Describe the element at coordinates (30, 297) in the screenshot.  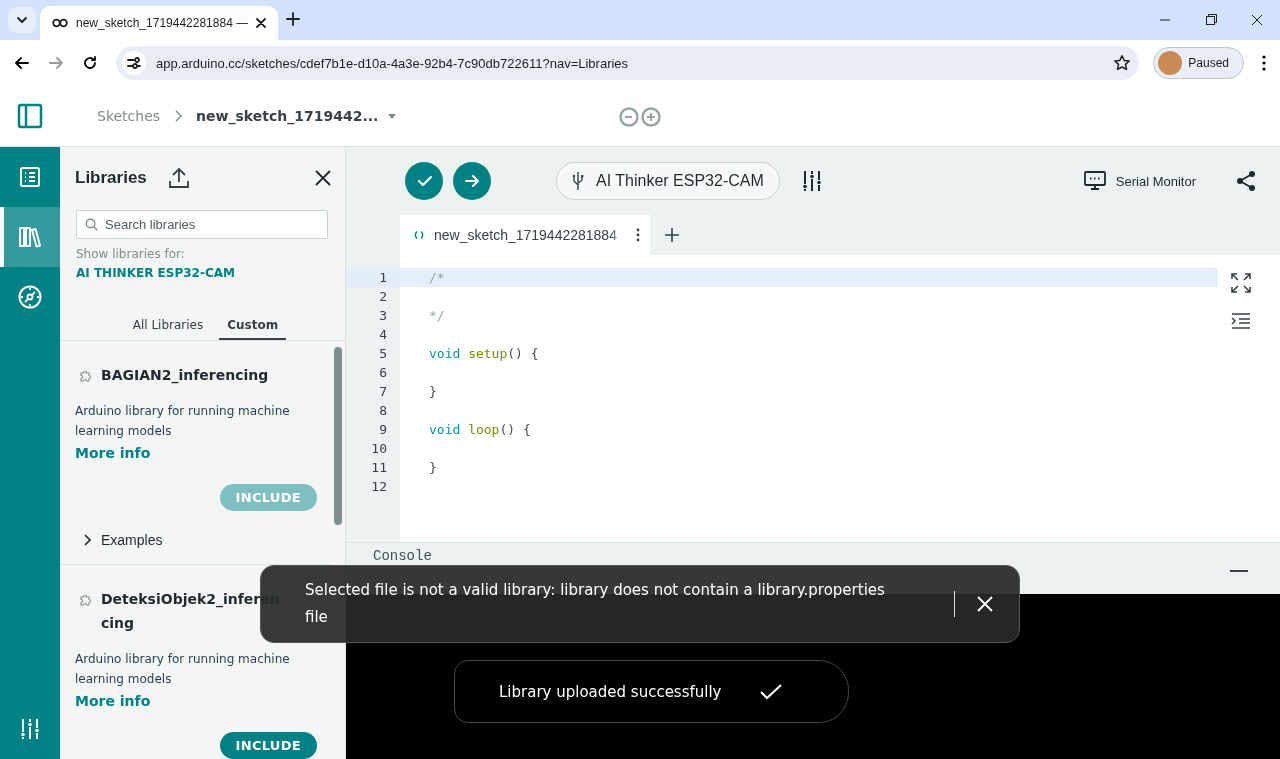
I see `compass-icon` at that location.